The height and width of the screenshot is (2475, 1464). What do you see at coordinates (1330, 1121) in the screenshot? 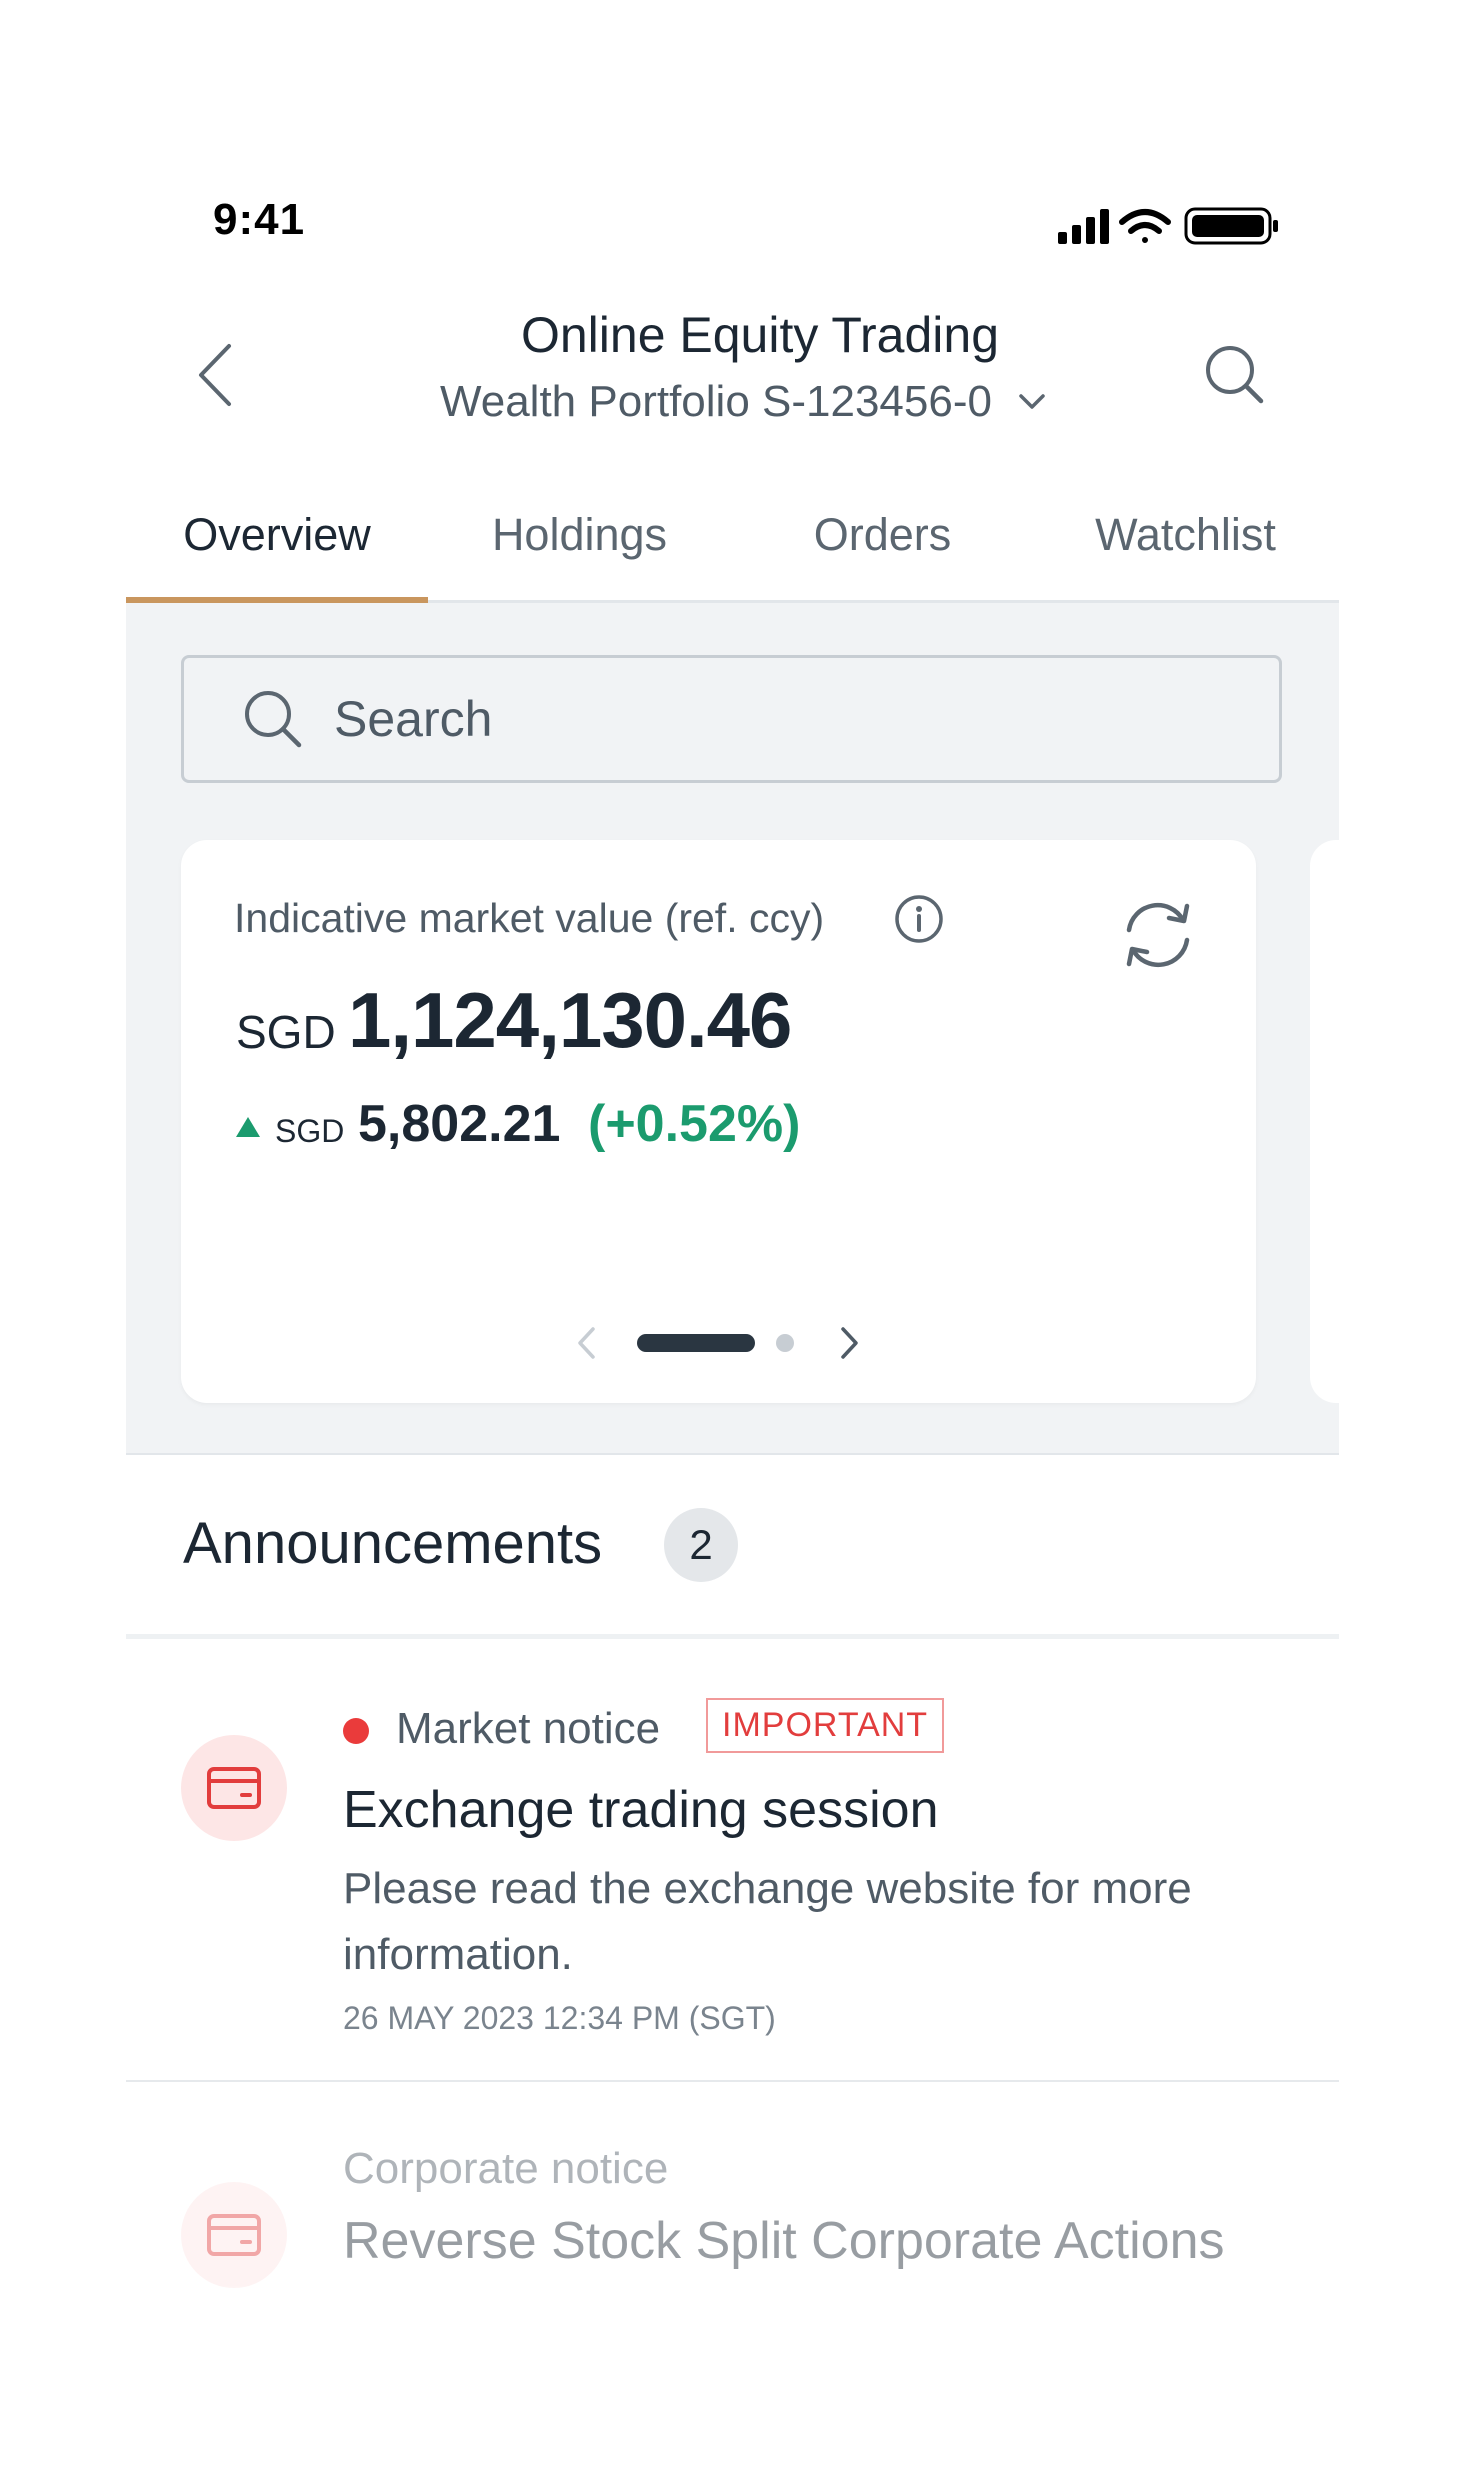
I see `next-card-peek` at bounding box center [1330, 1121].